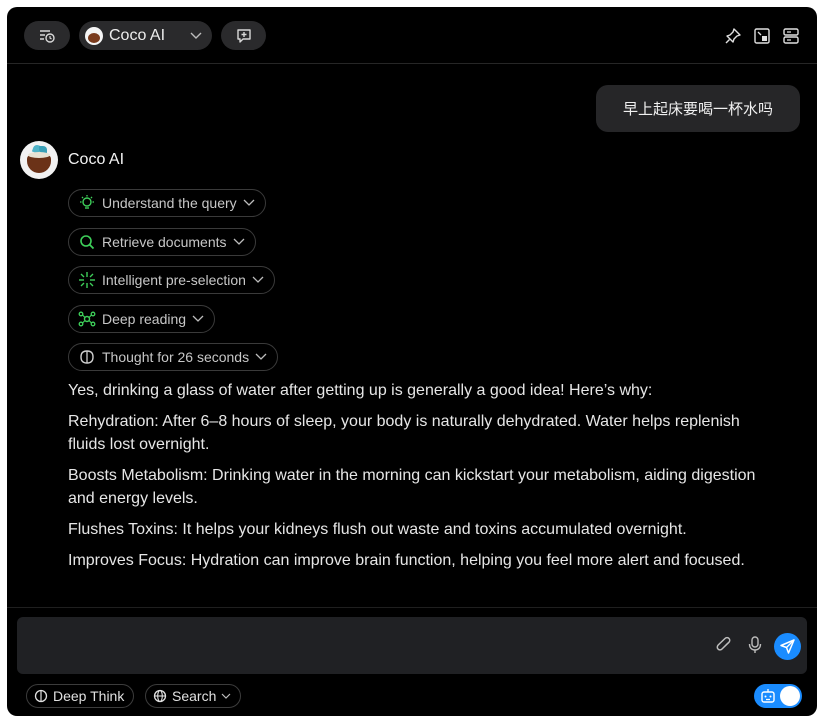  Describe the element at coordinates (778, 696) in the screenshot. I see `assistant-mode-toggle` at that location.